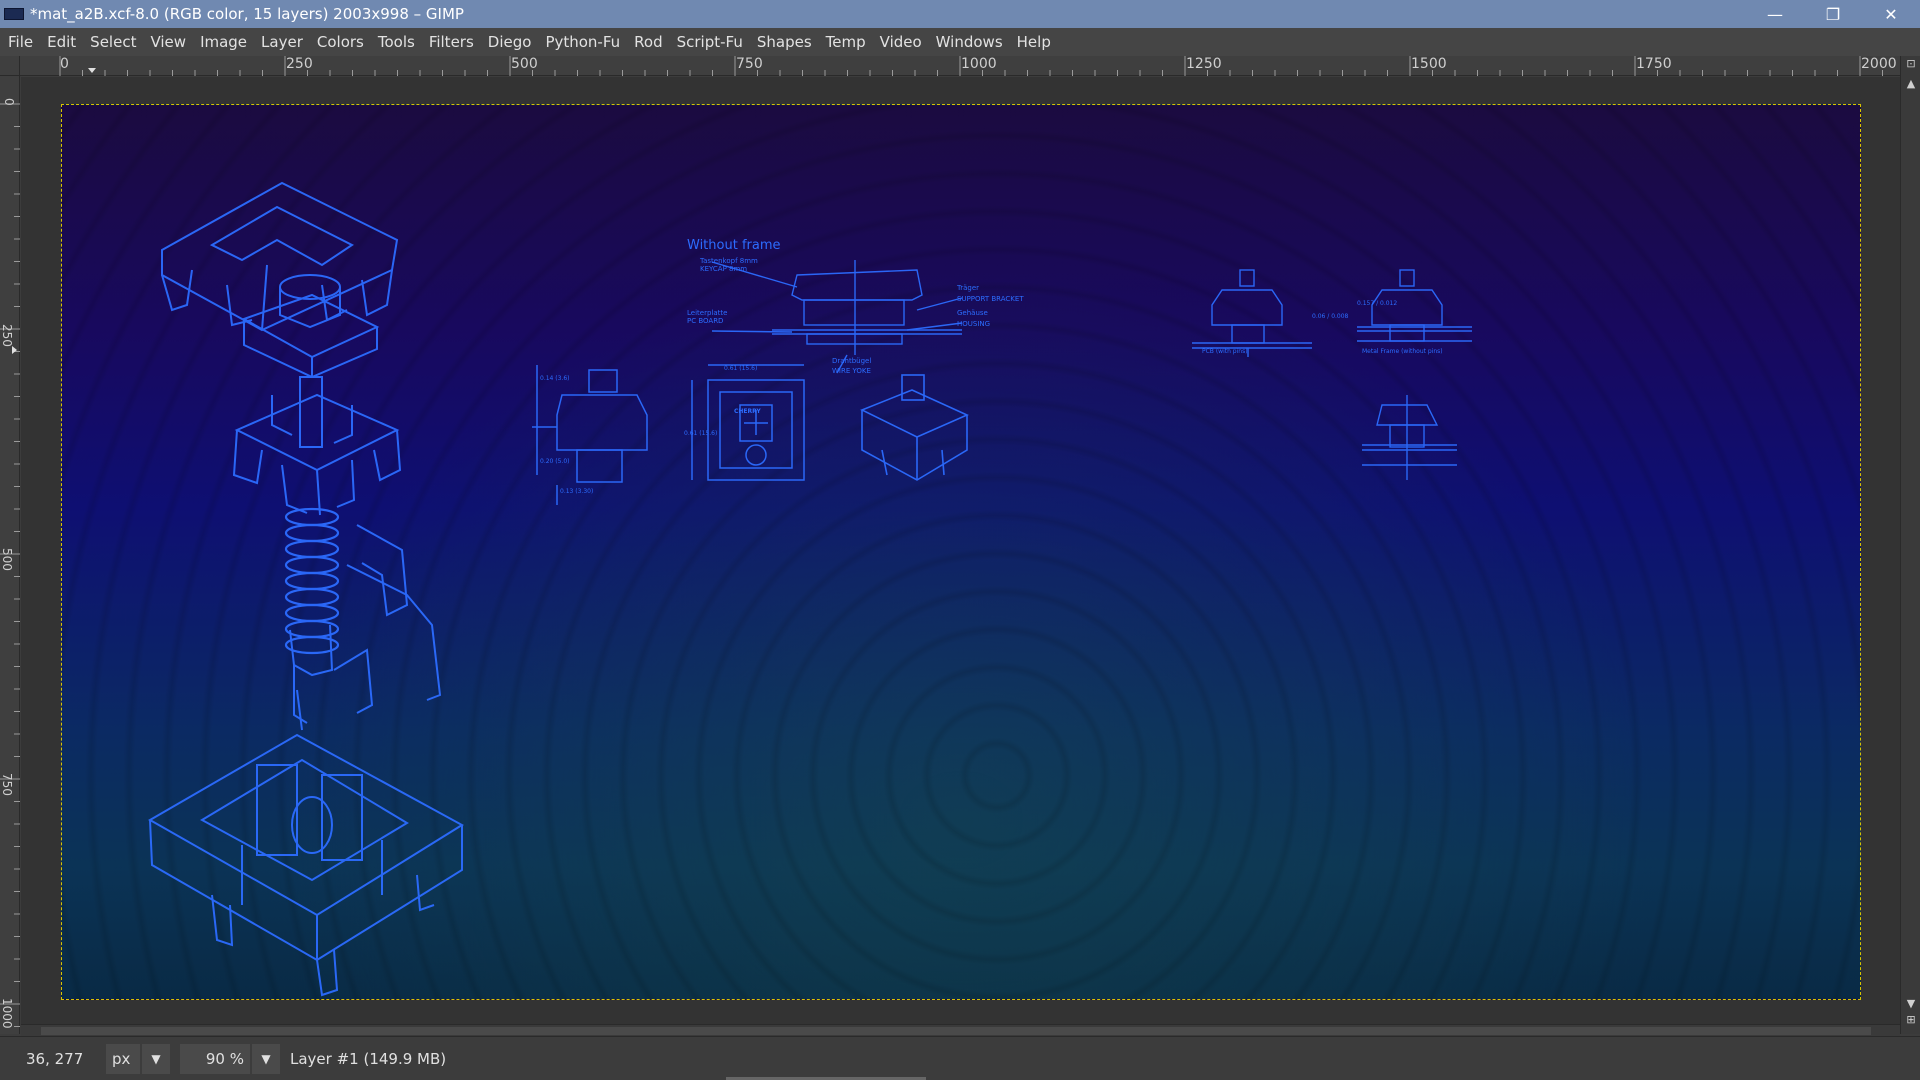 The height and width of the screenshot is (1080, 1920). What do you see at coordinates (368, 1058) in the screenshot?
I see `layer-info: Layer #1 (149.9 MB)` at bounding box center [368, 1058].